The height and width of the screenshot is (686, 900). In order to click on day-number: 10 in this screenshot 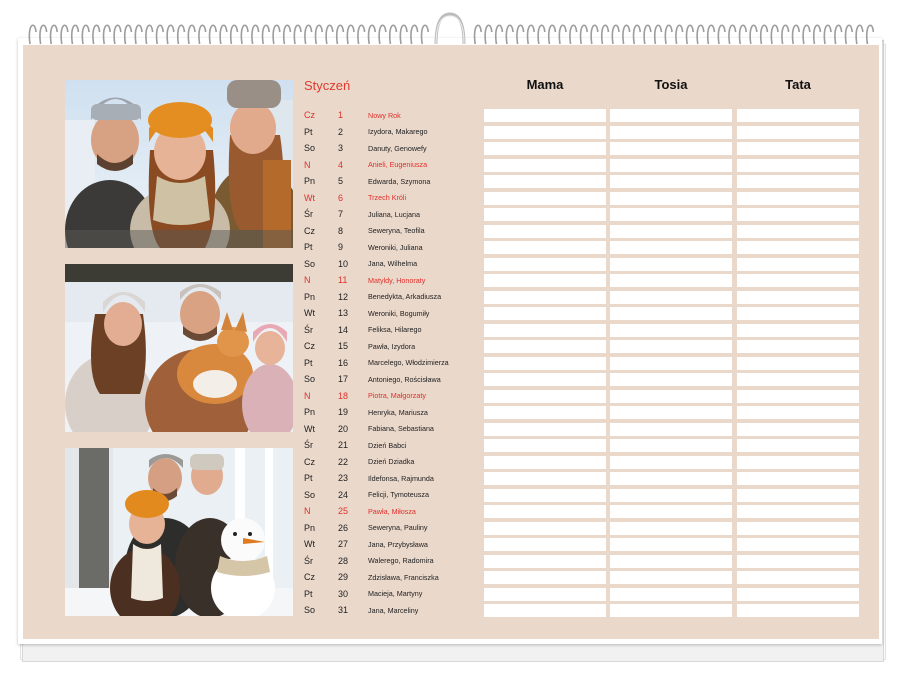, I will do `click(343, 263)`.